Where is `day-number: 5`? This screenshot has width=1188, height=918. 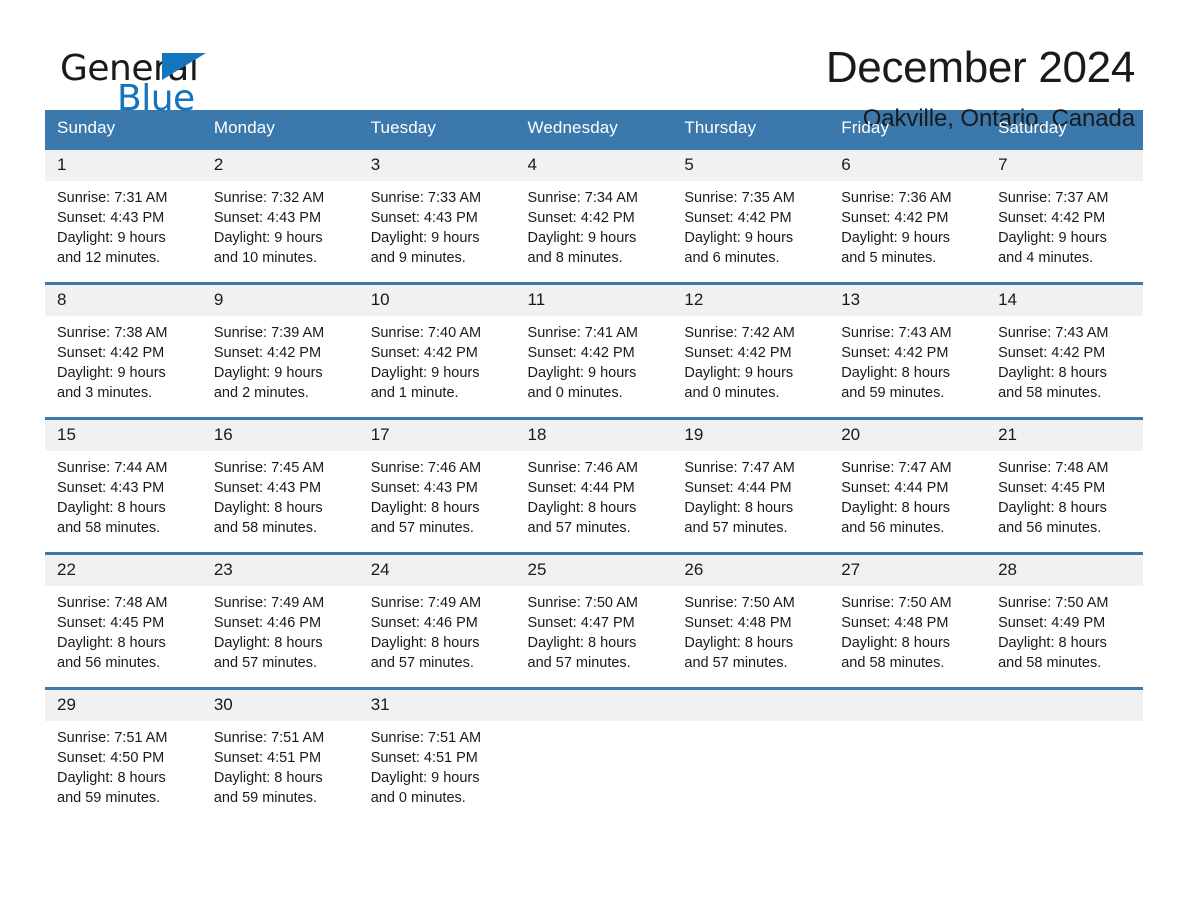
day-number: 5 is located at coordinates (751, 165).